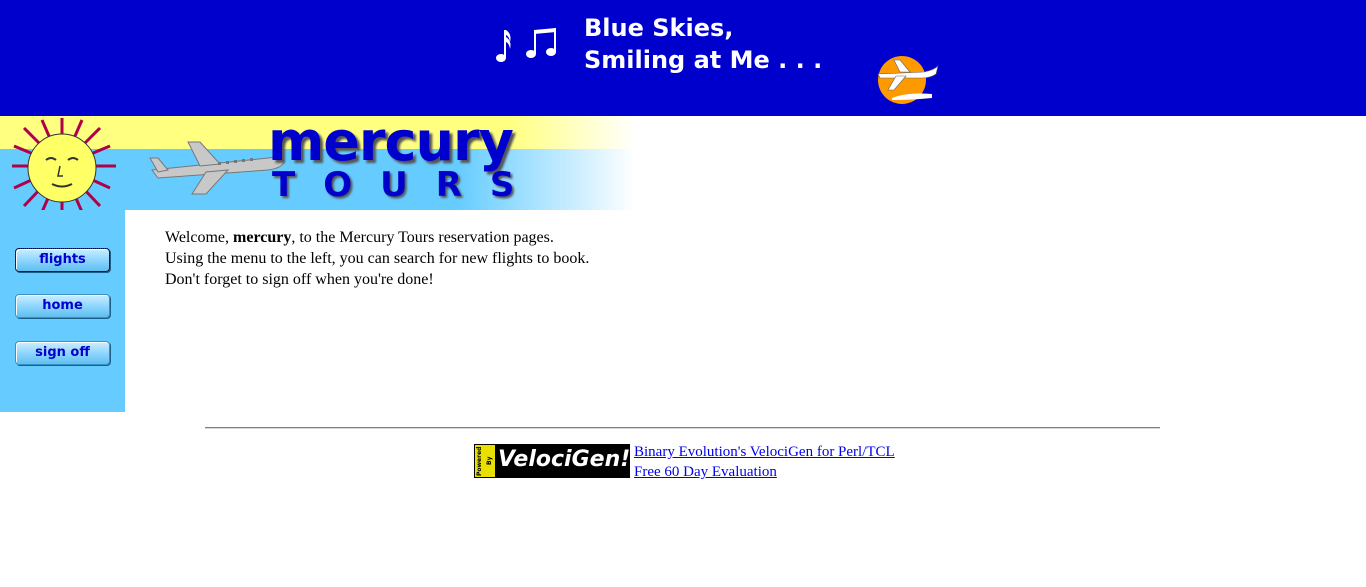  I want to click on footer-divider, so click(682, 428).